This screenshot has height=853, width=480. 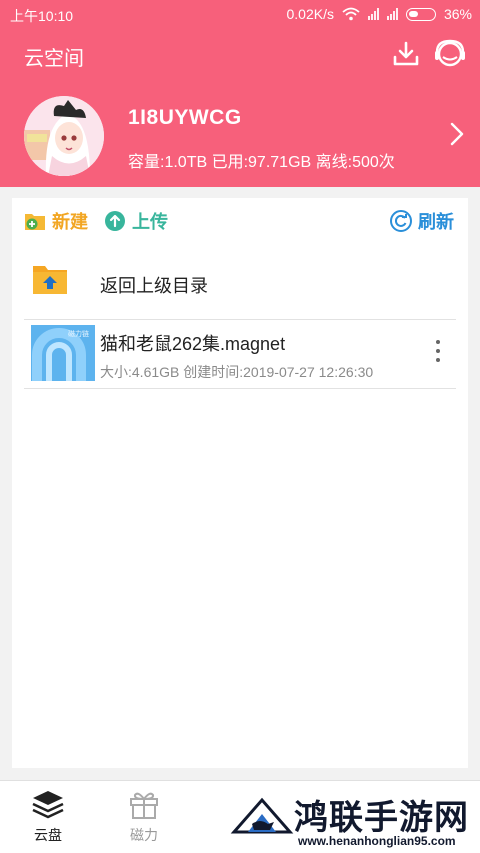 I want to click on support-button, so click(x=450, y=54).